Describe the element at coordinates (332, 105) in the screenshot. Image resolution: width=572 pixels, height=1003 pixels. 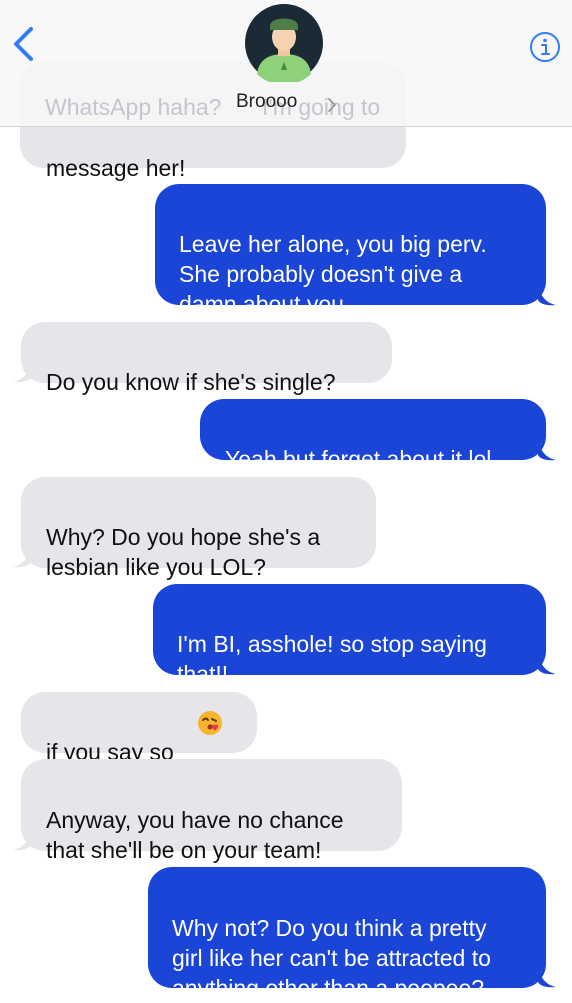
I see `chevron-right-icon` at that location.